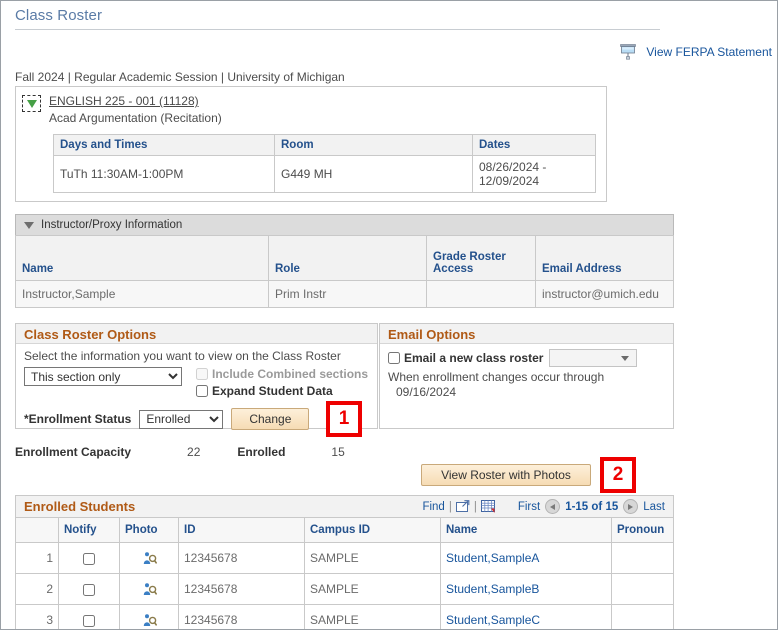  What do you see at coordinates (534, 145) in the screenshot?
I see `col-dates: Dates` at bounding box center [534, 145].